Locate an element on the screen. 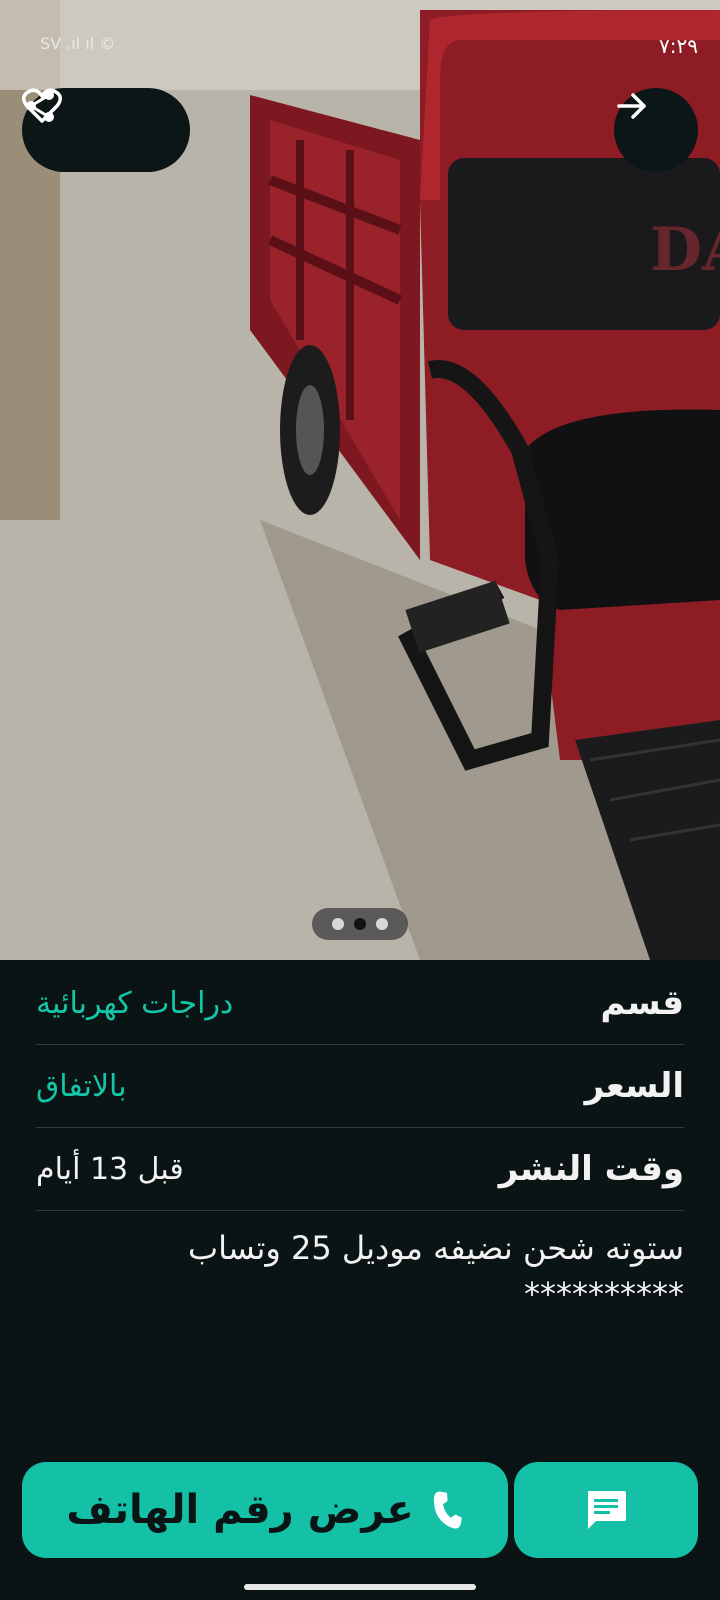 The height and width of the screenshot is (1600, 720). action-bar: عرض رقم الهاتف is located at coordinates (360, 1510).